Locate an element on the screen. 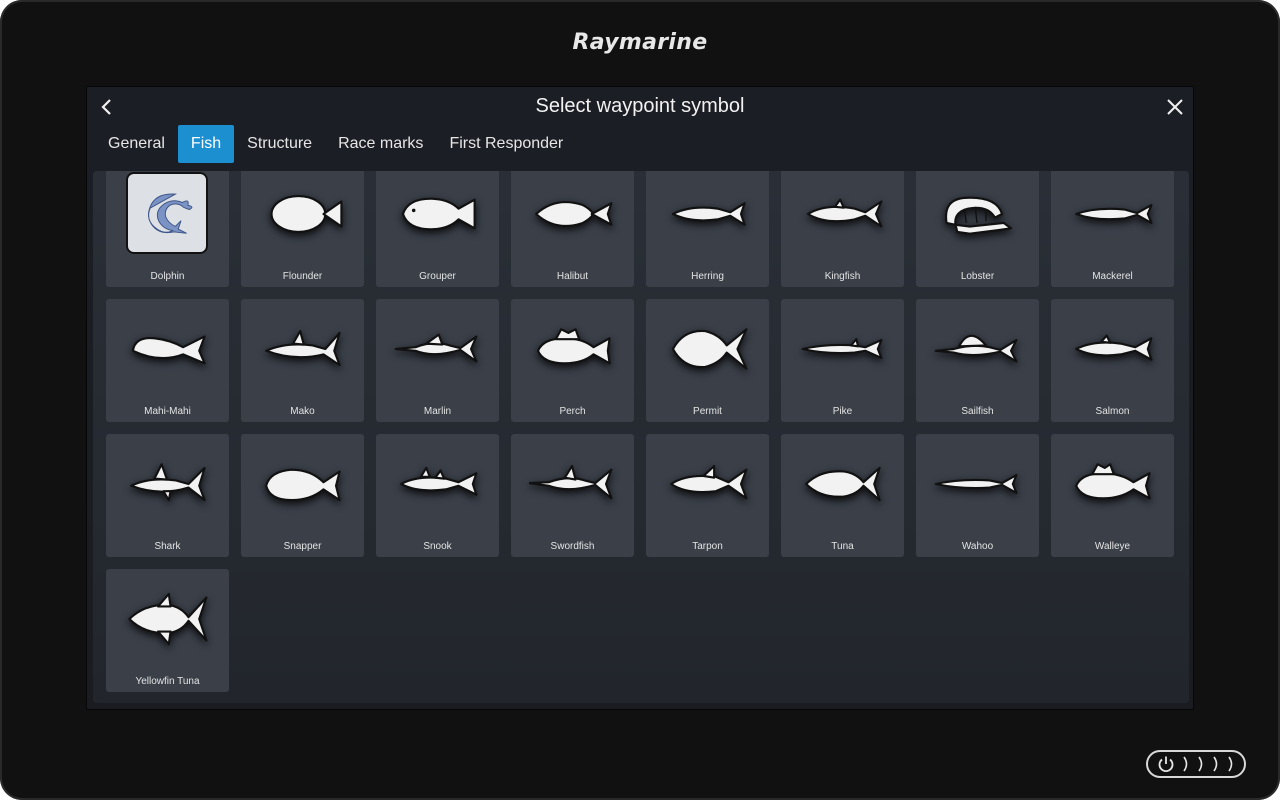 This screenshot has width=1280, height=800. tarpon-icon is located at coordinates (707, 484).